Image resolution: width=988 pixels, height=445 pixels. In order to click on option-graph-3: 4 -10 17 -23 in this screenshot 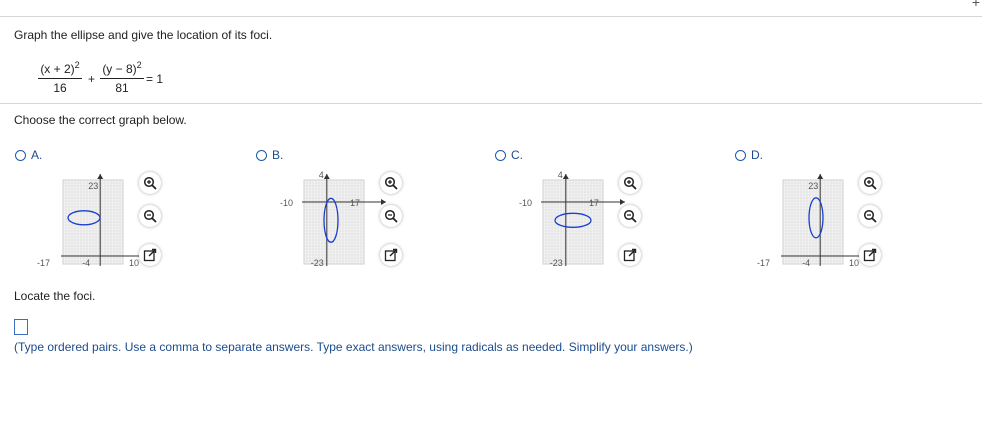, I will do `click(572, 219)`.